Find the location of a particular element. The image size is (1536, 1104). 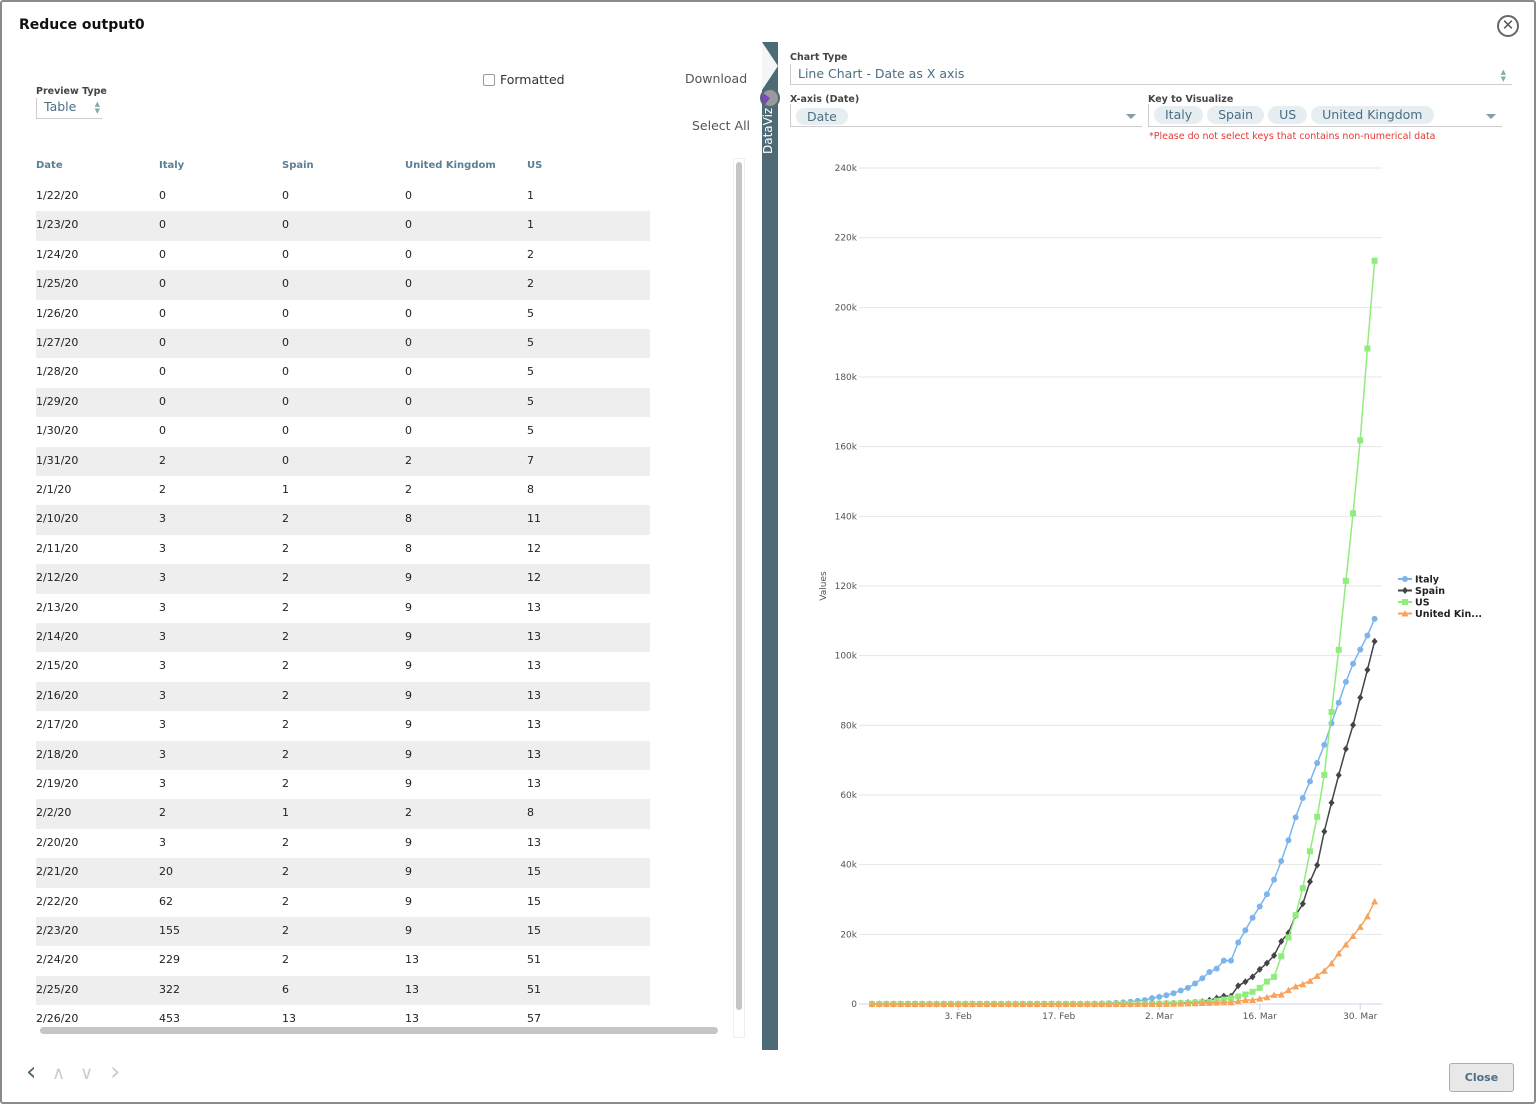

table-row: 2/21/20 20 2 9 15 is located at coordinates (343, 873).